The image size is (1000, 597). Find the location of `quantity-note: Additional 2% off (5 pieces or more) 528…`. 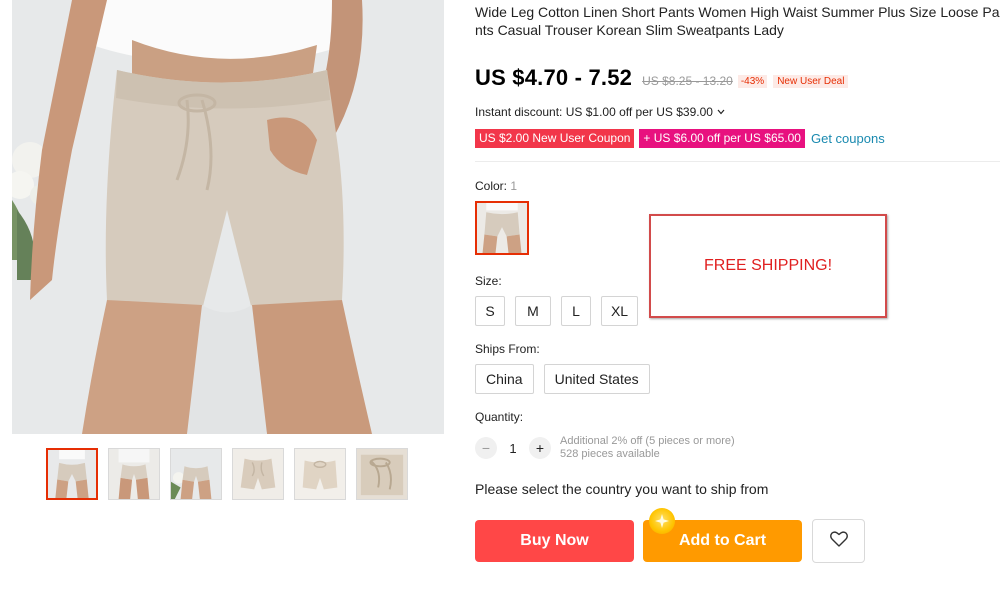

quantity-note: Additional 2% off (5 pieces or more) 528… is located at coordinates (647, 448).